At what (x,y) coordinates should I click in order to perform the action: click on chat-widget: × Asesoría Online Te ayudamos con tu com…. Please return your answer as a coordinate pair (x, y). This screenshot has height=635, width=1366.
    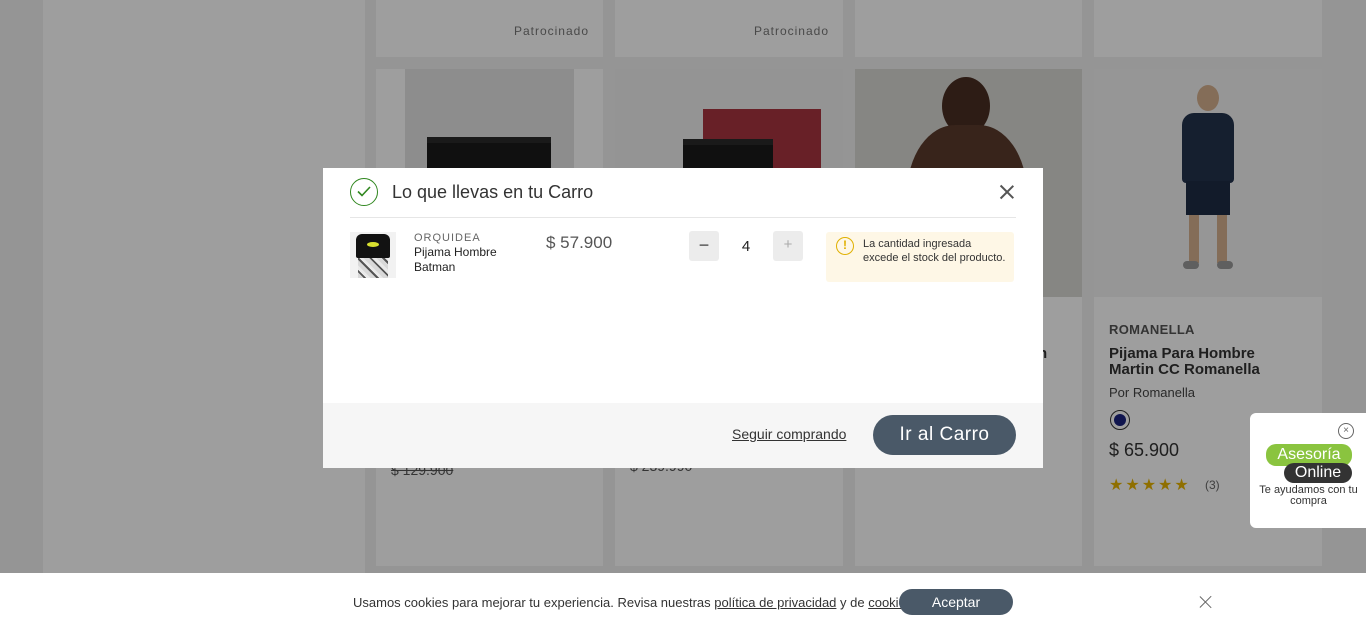
    Looking at the image, I should click on (1308, 470).